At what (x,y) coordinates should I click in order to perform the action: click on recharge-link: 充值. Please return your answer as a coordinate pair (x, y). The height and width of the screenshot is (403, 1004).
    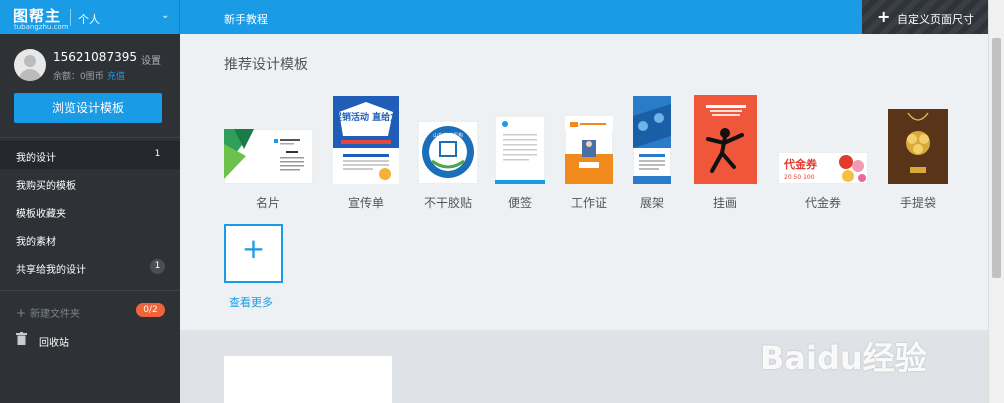
    Looking at the image, I should click on (116, 75).